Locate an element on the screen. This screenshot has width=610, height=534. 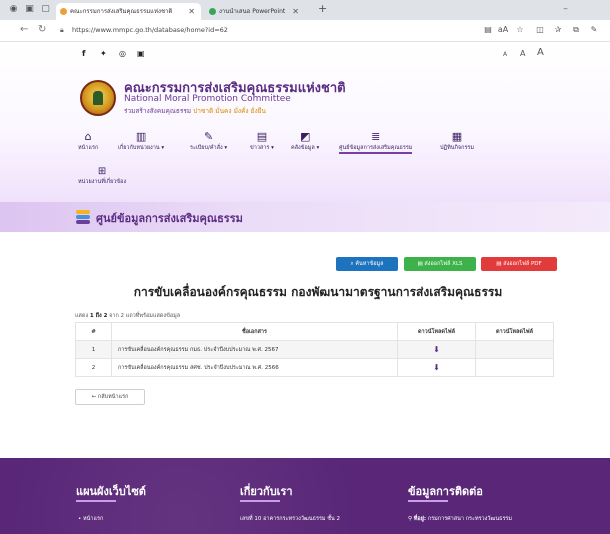
font-size-medium: A is located at coordinates (522, 53).